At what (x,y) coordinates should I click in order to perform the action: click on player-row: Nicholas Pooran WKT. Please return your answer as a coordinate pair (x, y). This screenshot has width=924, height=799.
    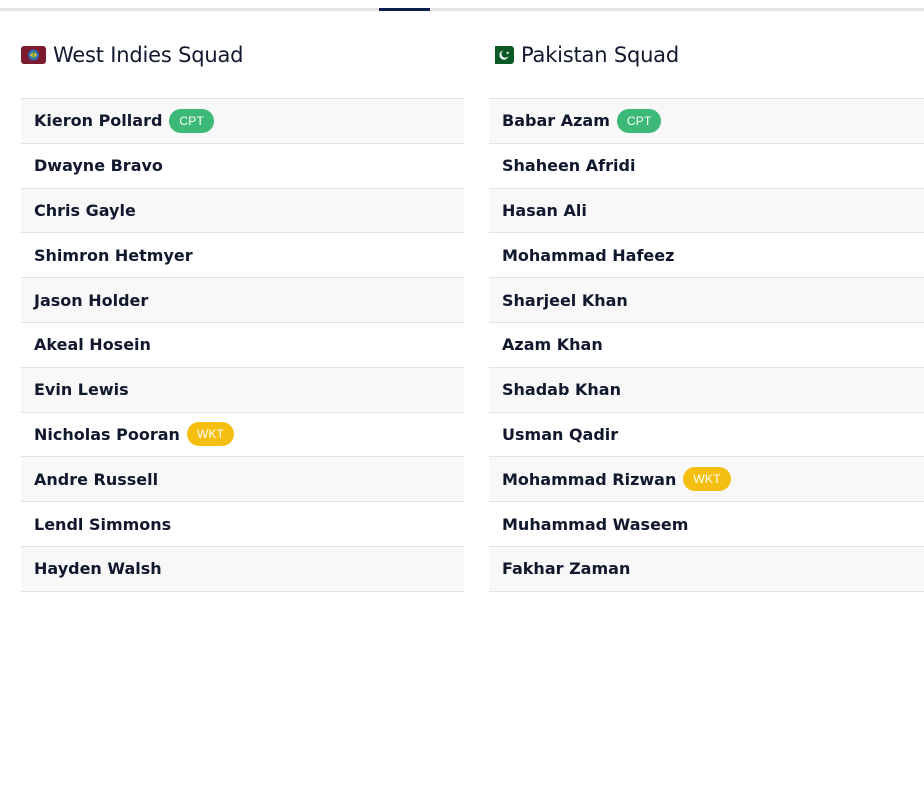
    Looking at the image, I should click on (242, 435).